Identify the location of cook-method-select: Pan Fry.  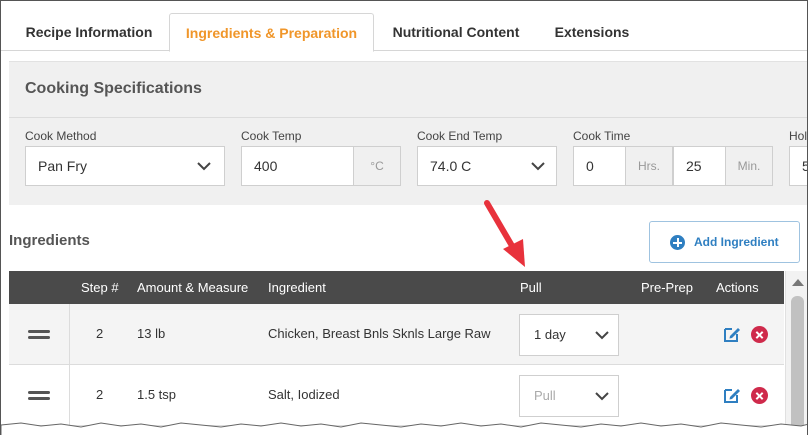
(125, 166).